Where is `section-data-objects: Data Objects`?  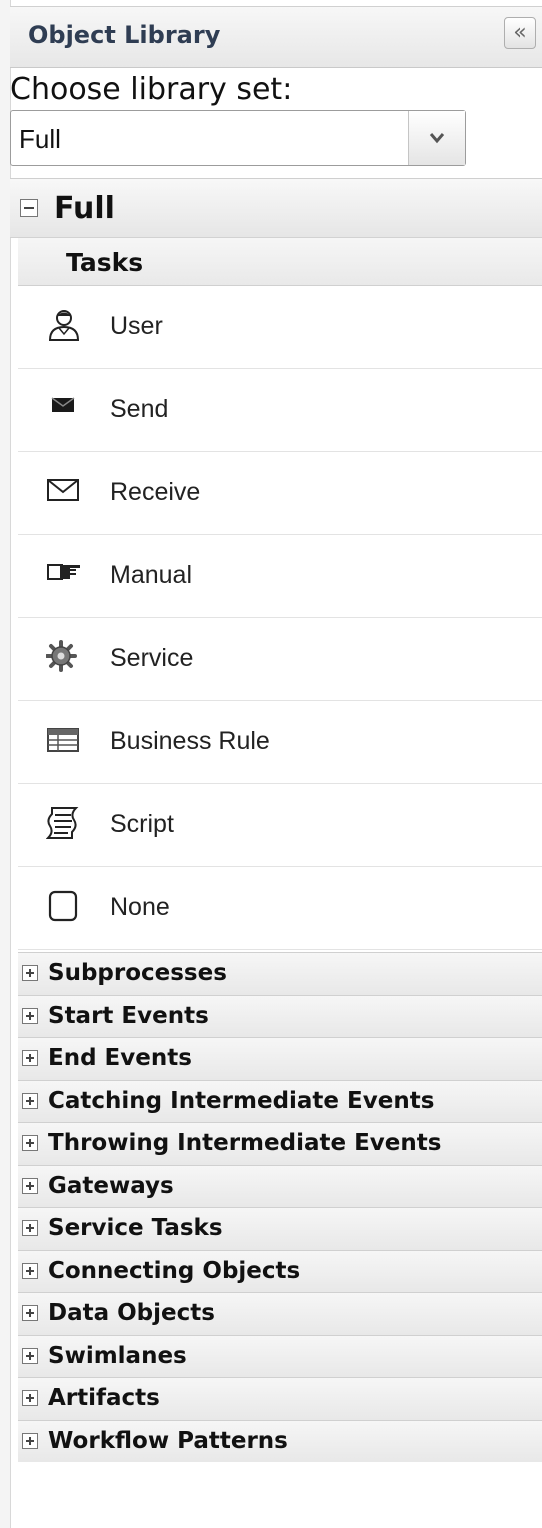
section-data-objects: Data Objects is located at coordinates (280, 1313).